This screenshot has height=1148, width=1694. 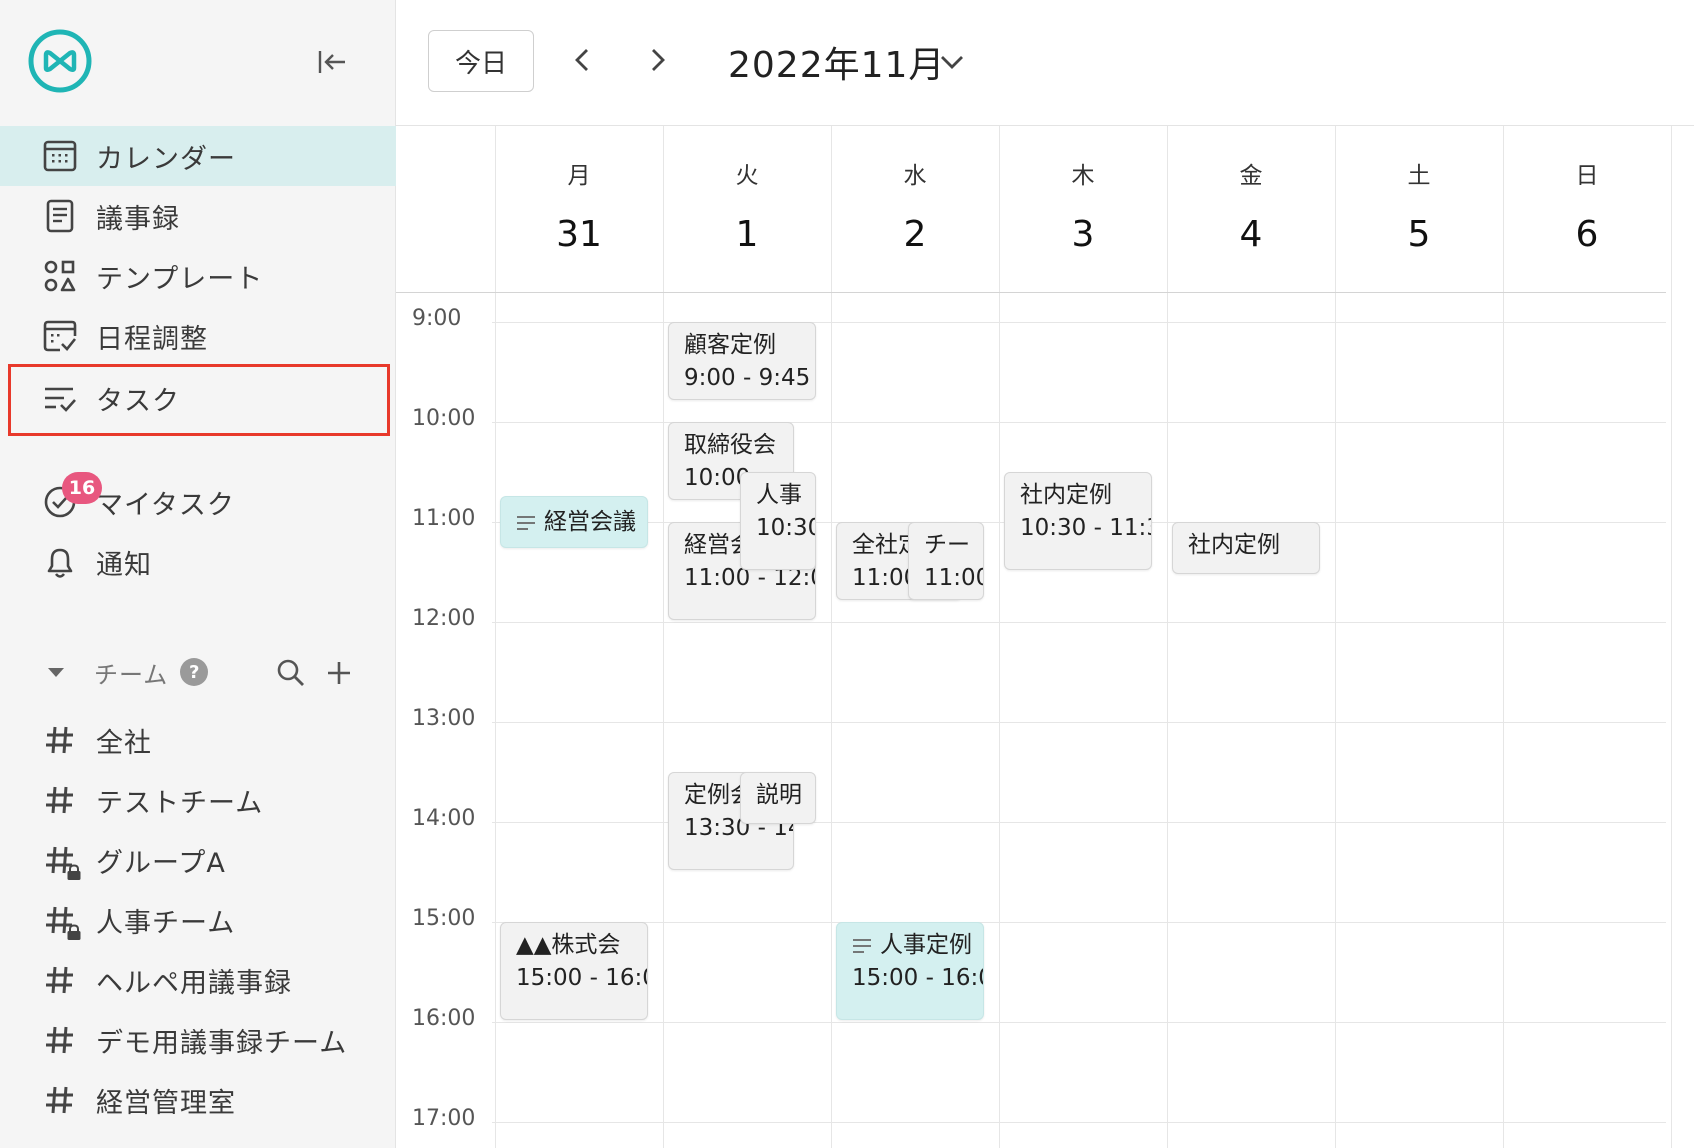 I want to click on time-label: 15:00, so click(x=444, y=918).